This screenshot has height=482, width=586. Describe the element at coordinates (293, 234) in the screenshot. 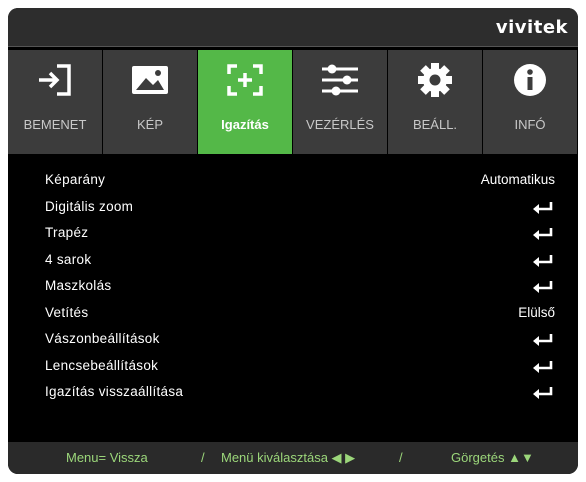

I see `menu-item-keystone: Trapéz` at that location.